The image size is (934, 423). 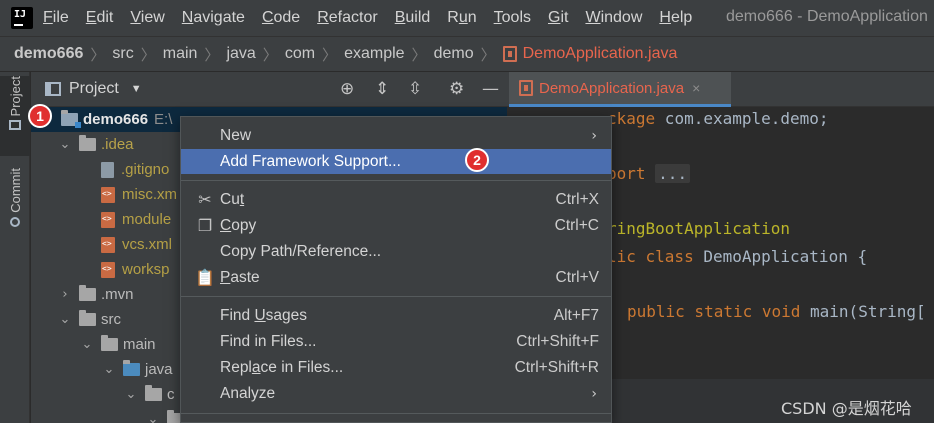 What do you see at coordinates (516, 18) in the screenshot?
I see `menu-tools: Tools` at bounding box center [516, 18].